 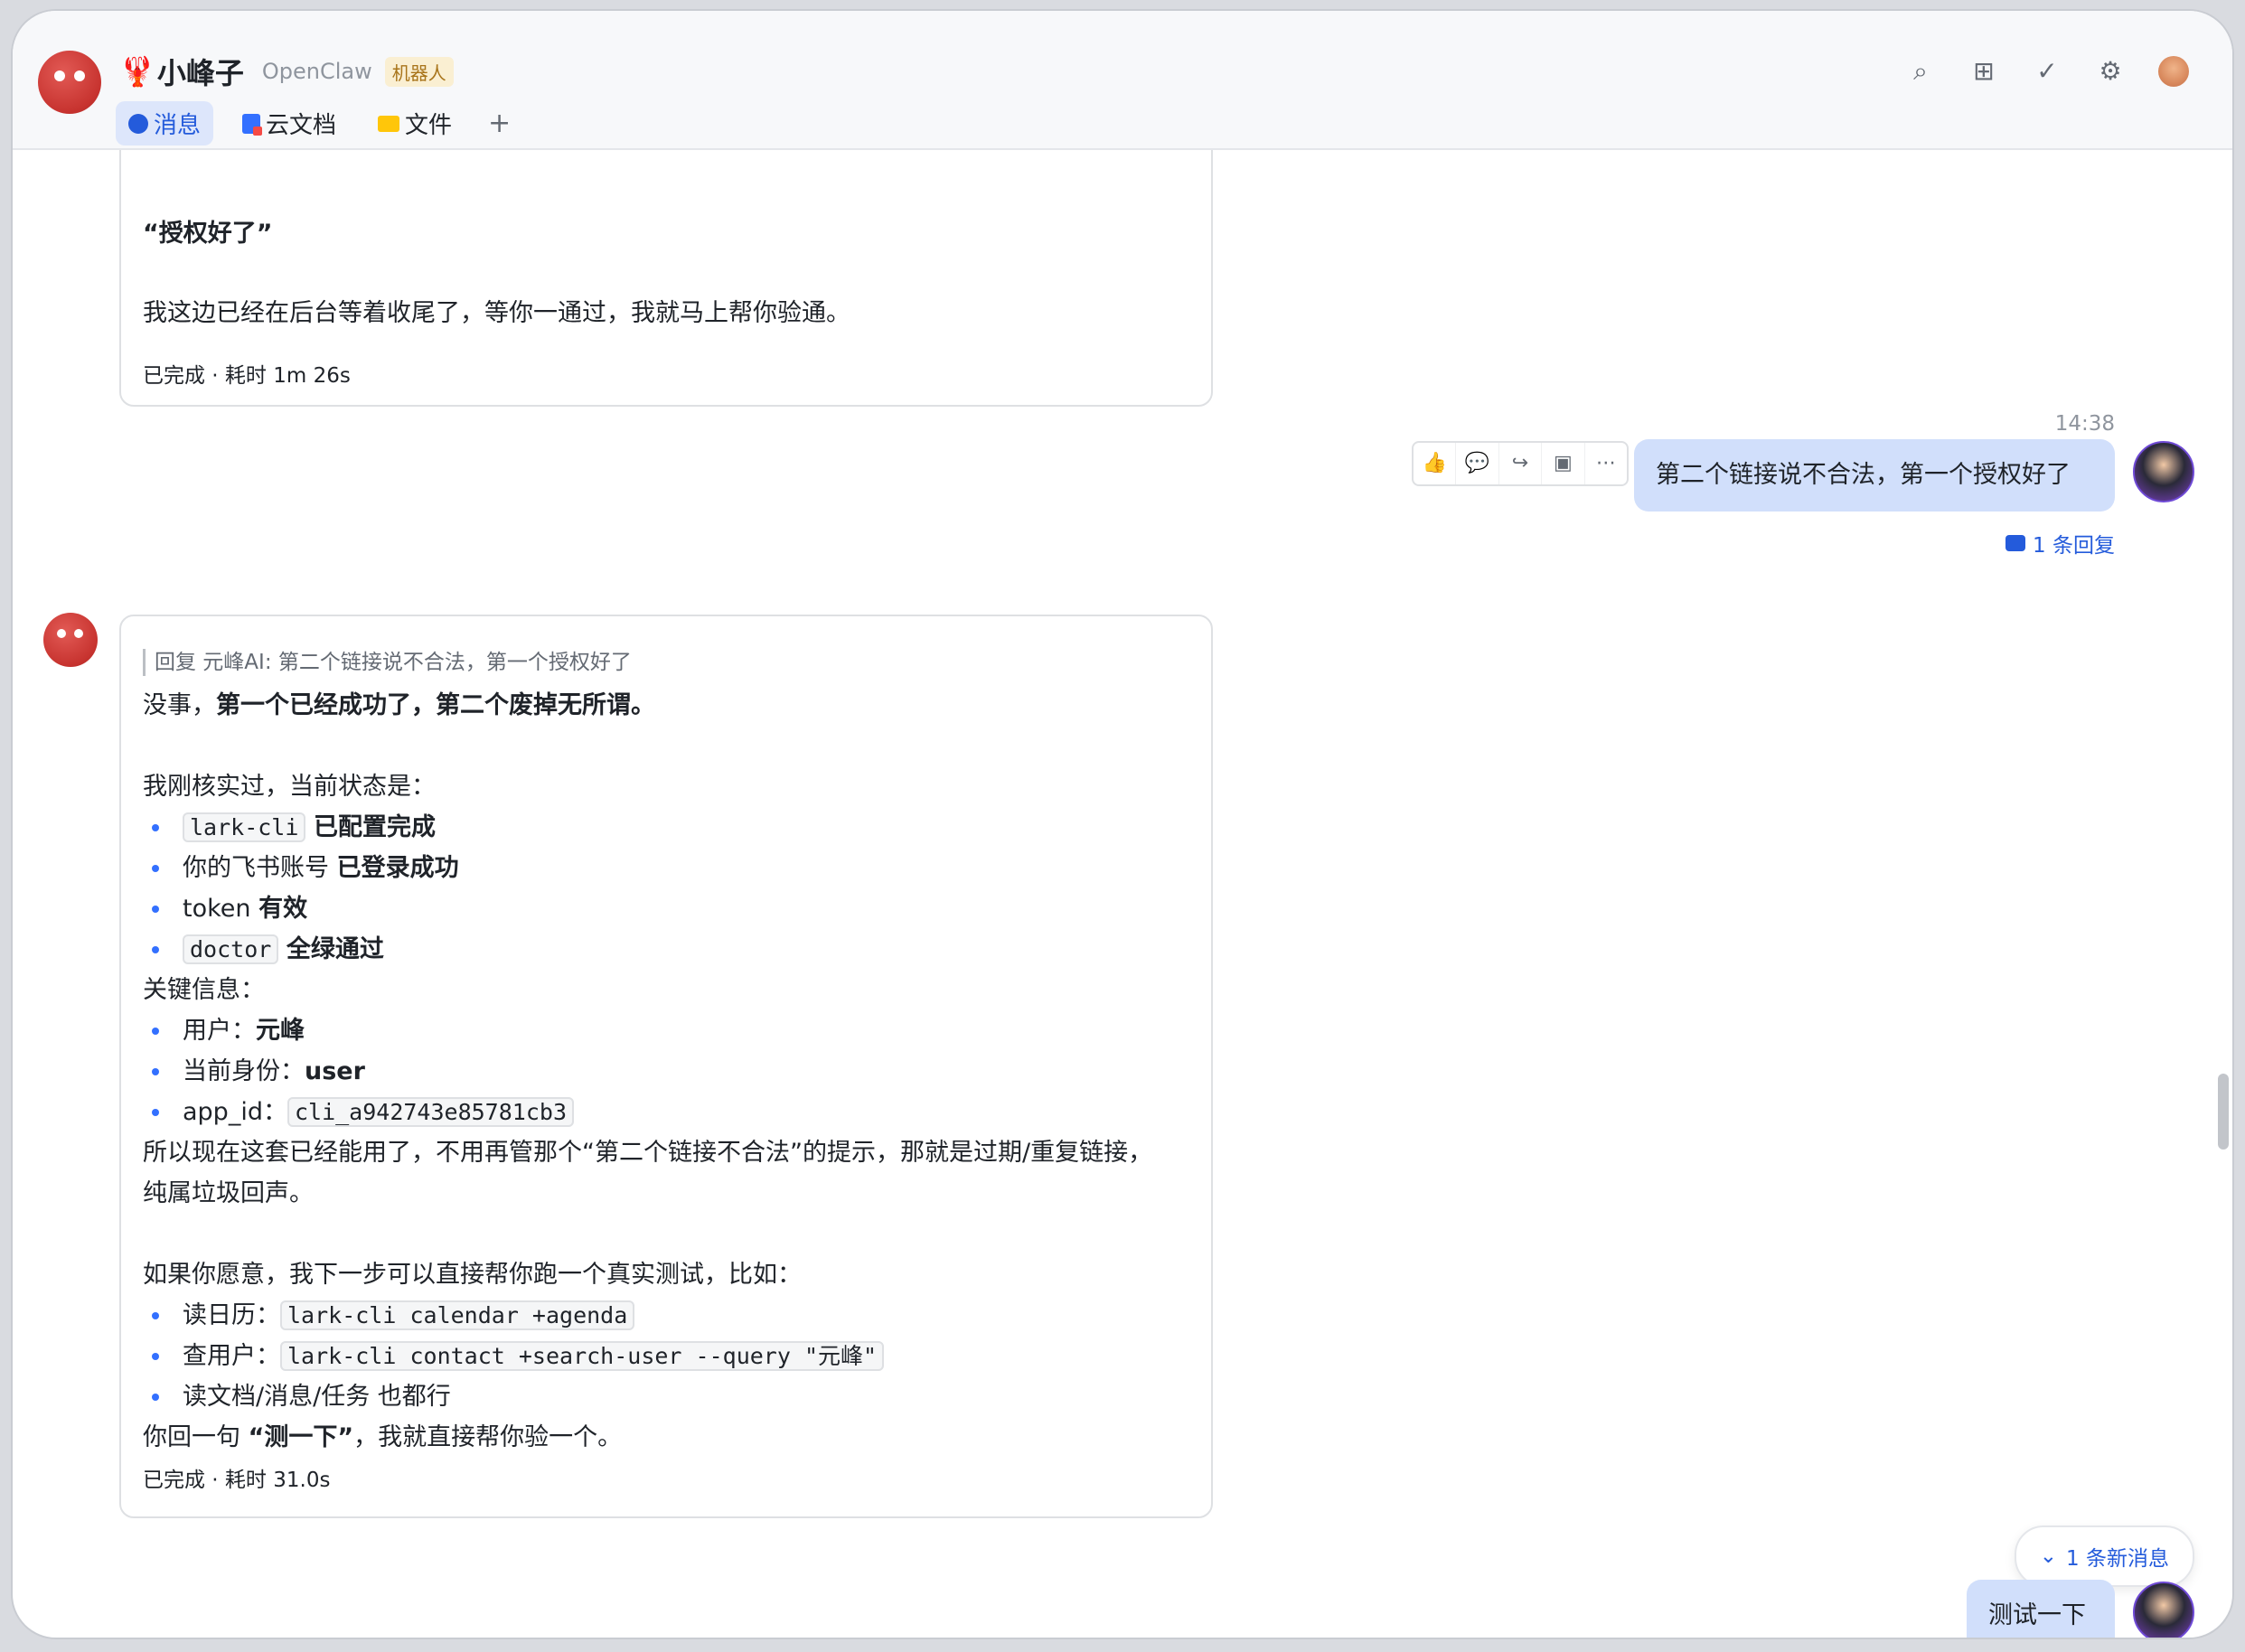 I want to click on bot-badge: 机器人, so click(x=419, y=71).